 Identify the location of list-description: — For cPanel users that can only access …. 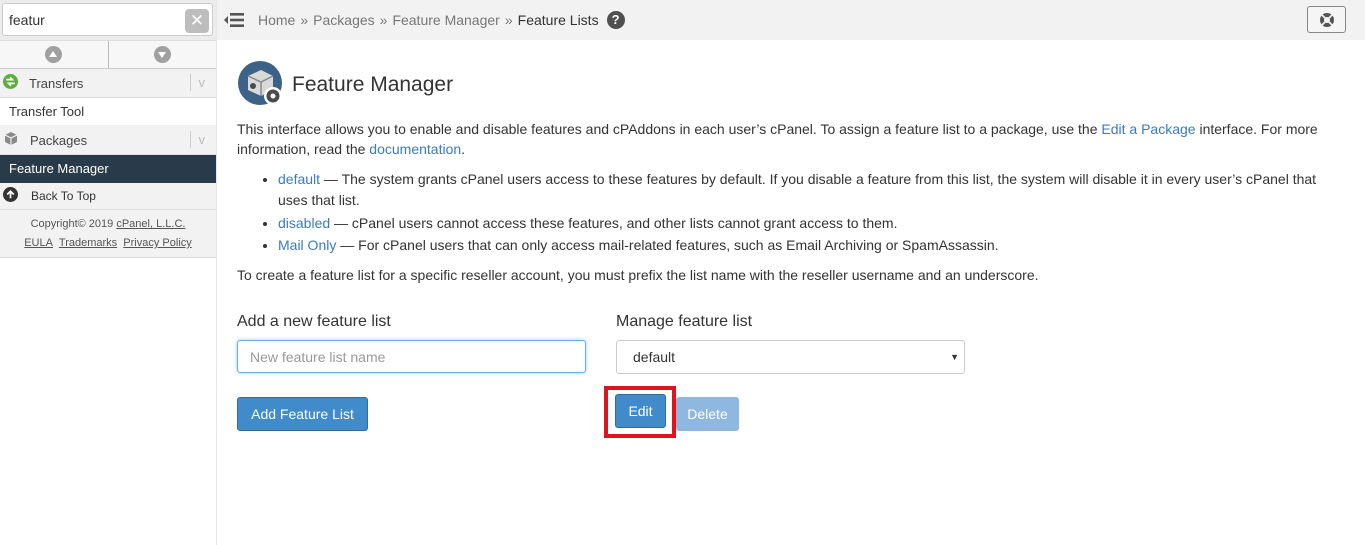
(667, 245).